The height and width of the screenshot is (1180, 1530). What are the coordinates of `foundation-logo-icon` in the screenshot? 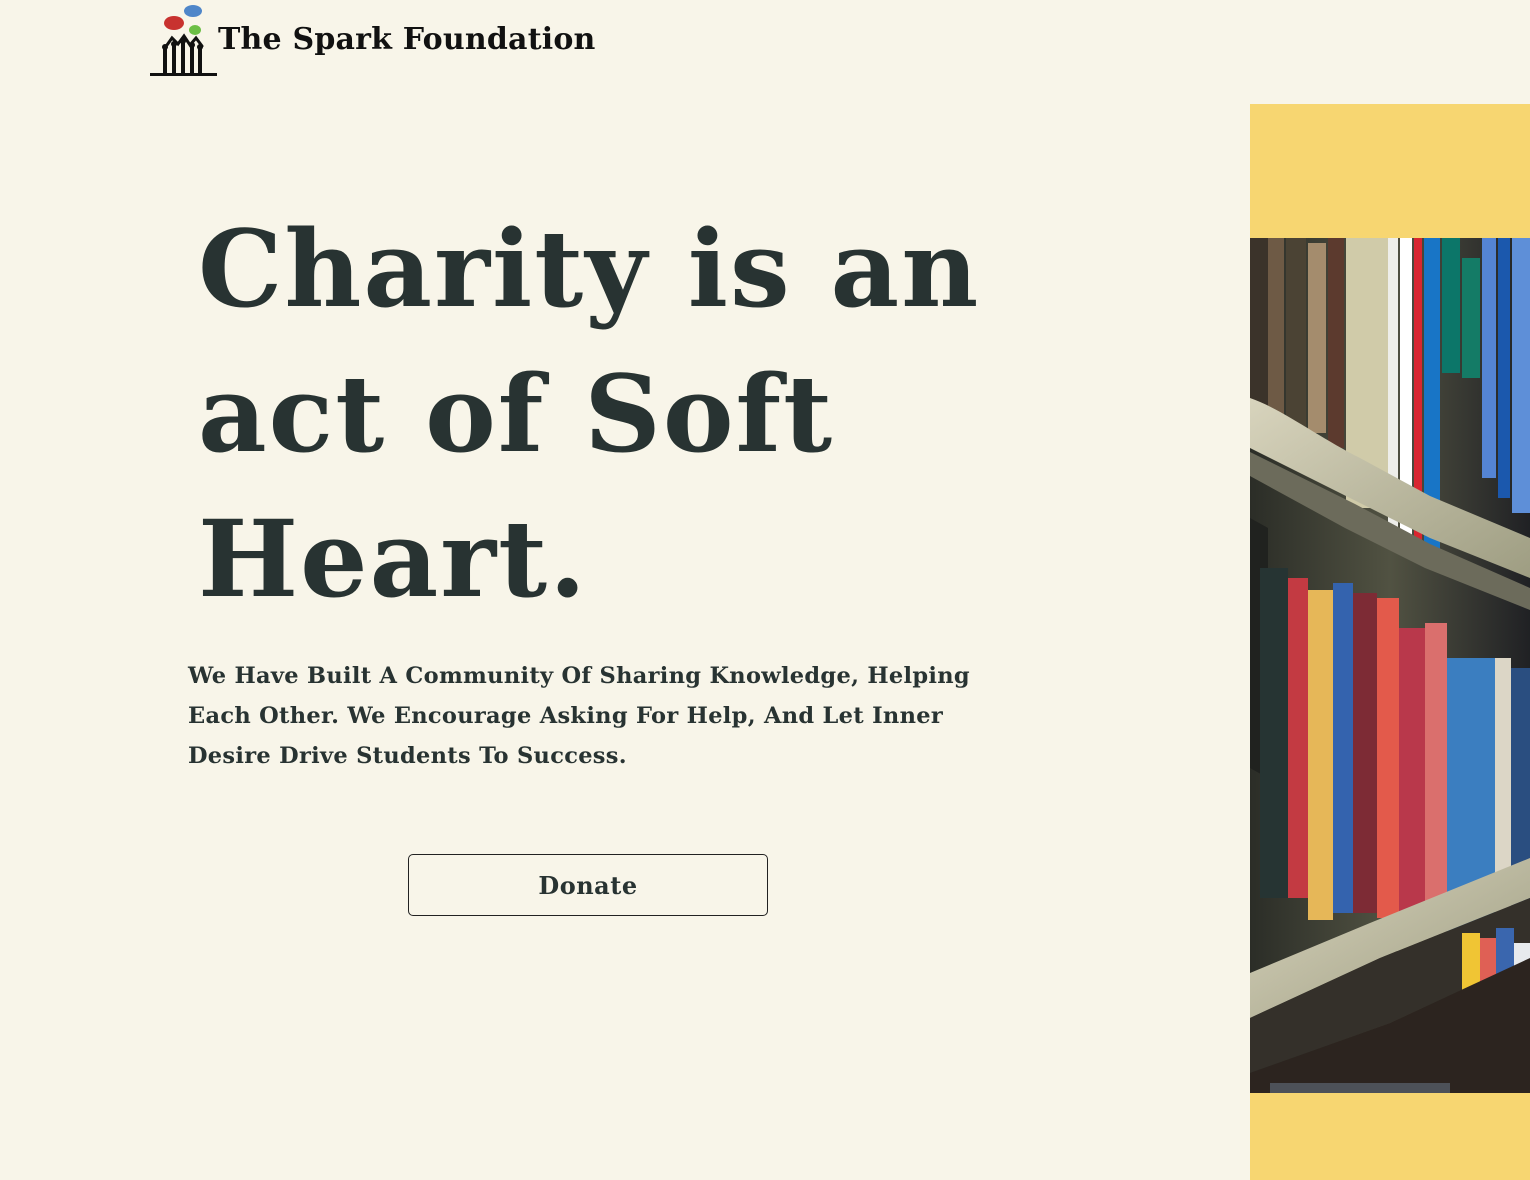 It's located at (183, 40).